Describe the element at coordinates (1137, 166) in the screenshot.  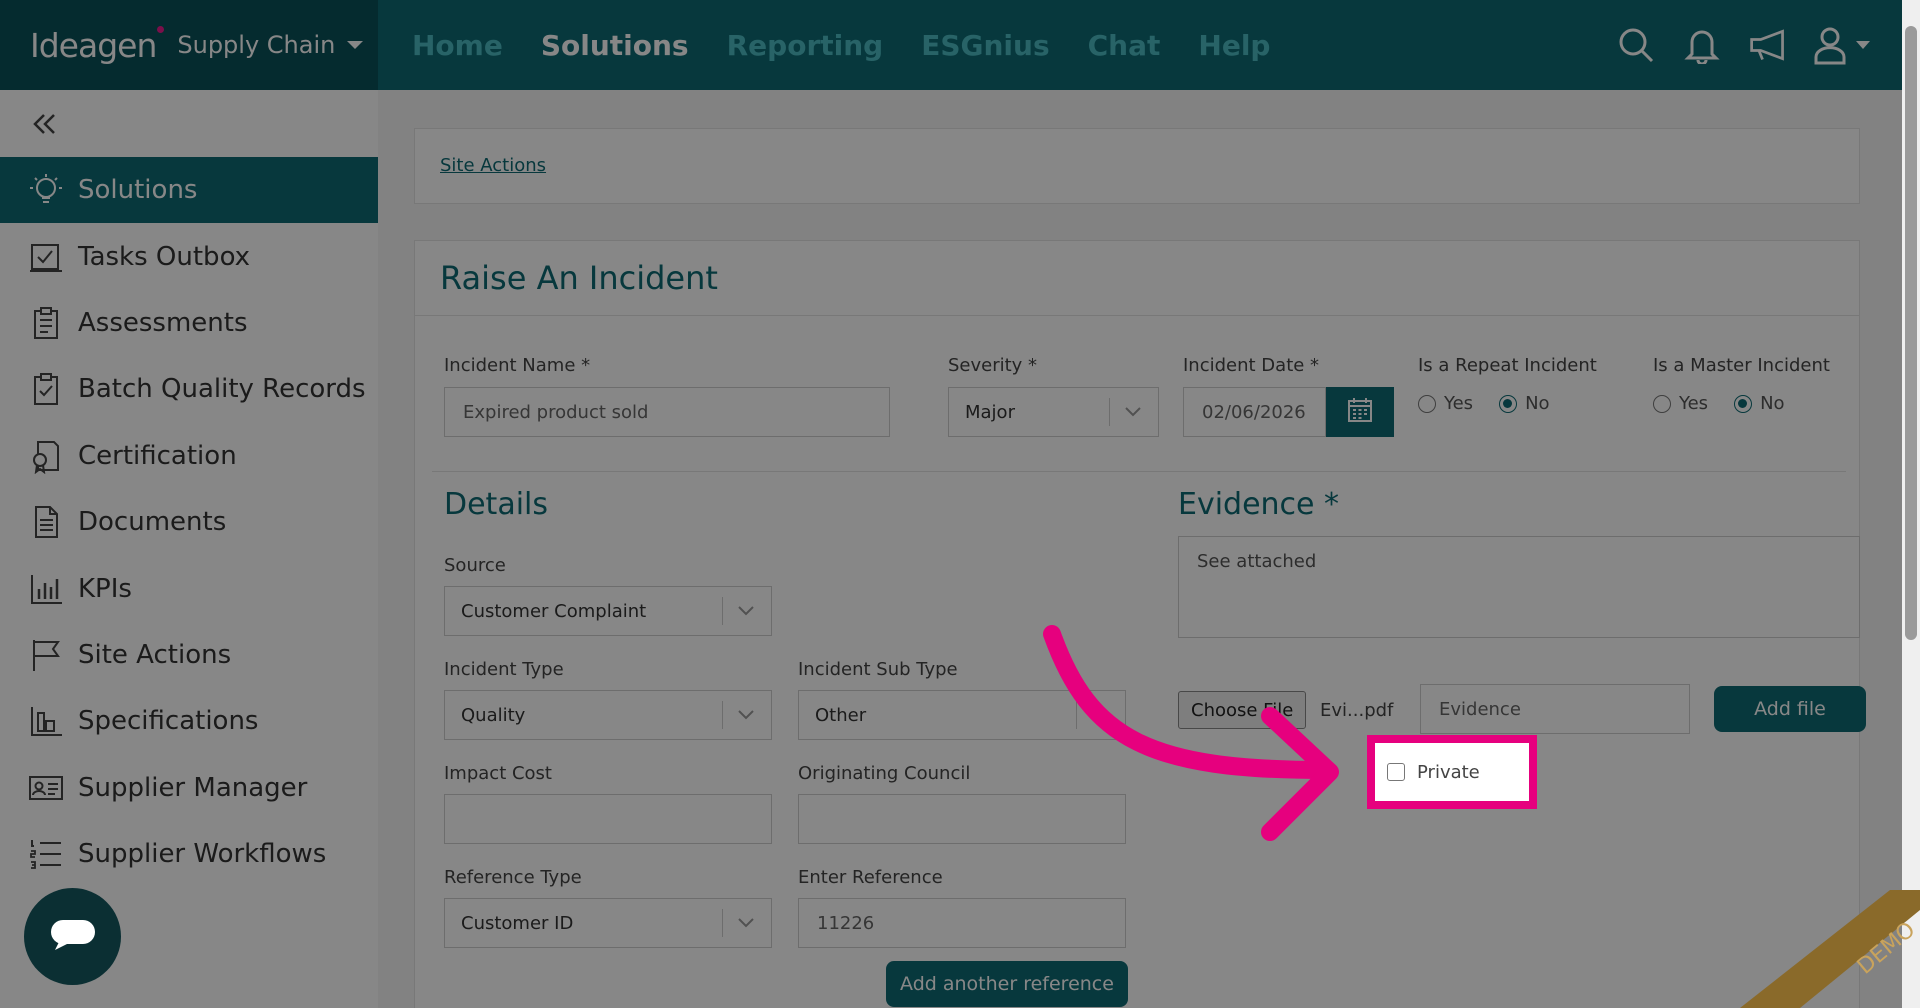
I see `breadcrumb: Site Actions` at that location.